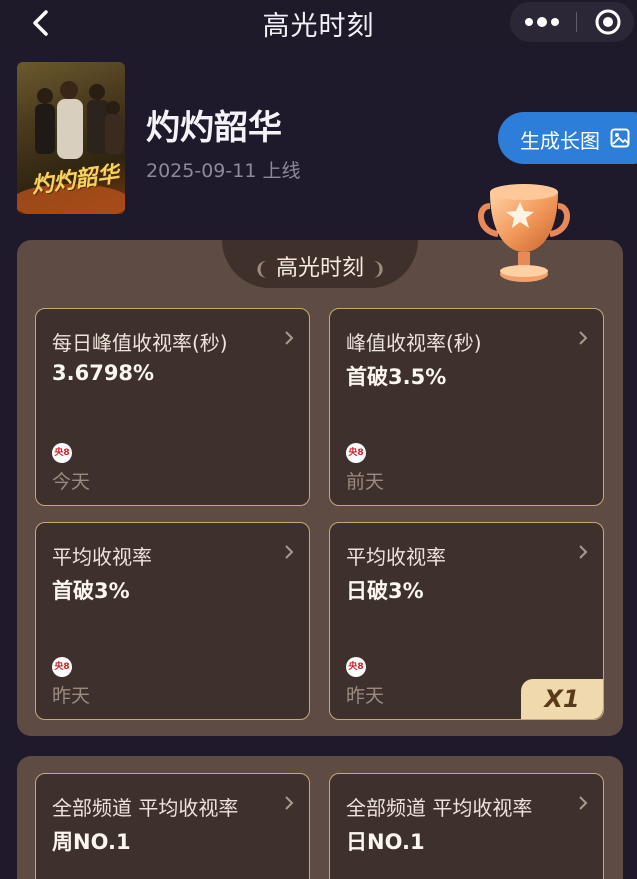  I want to click on mini-program-capsule, so click(572, 22).